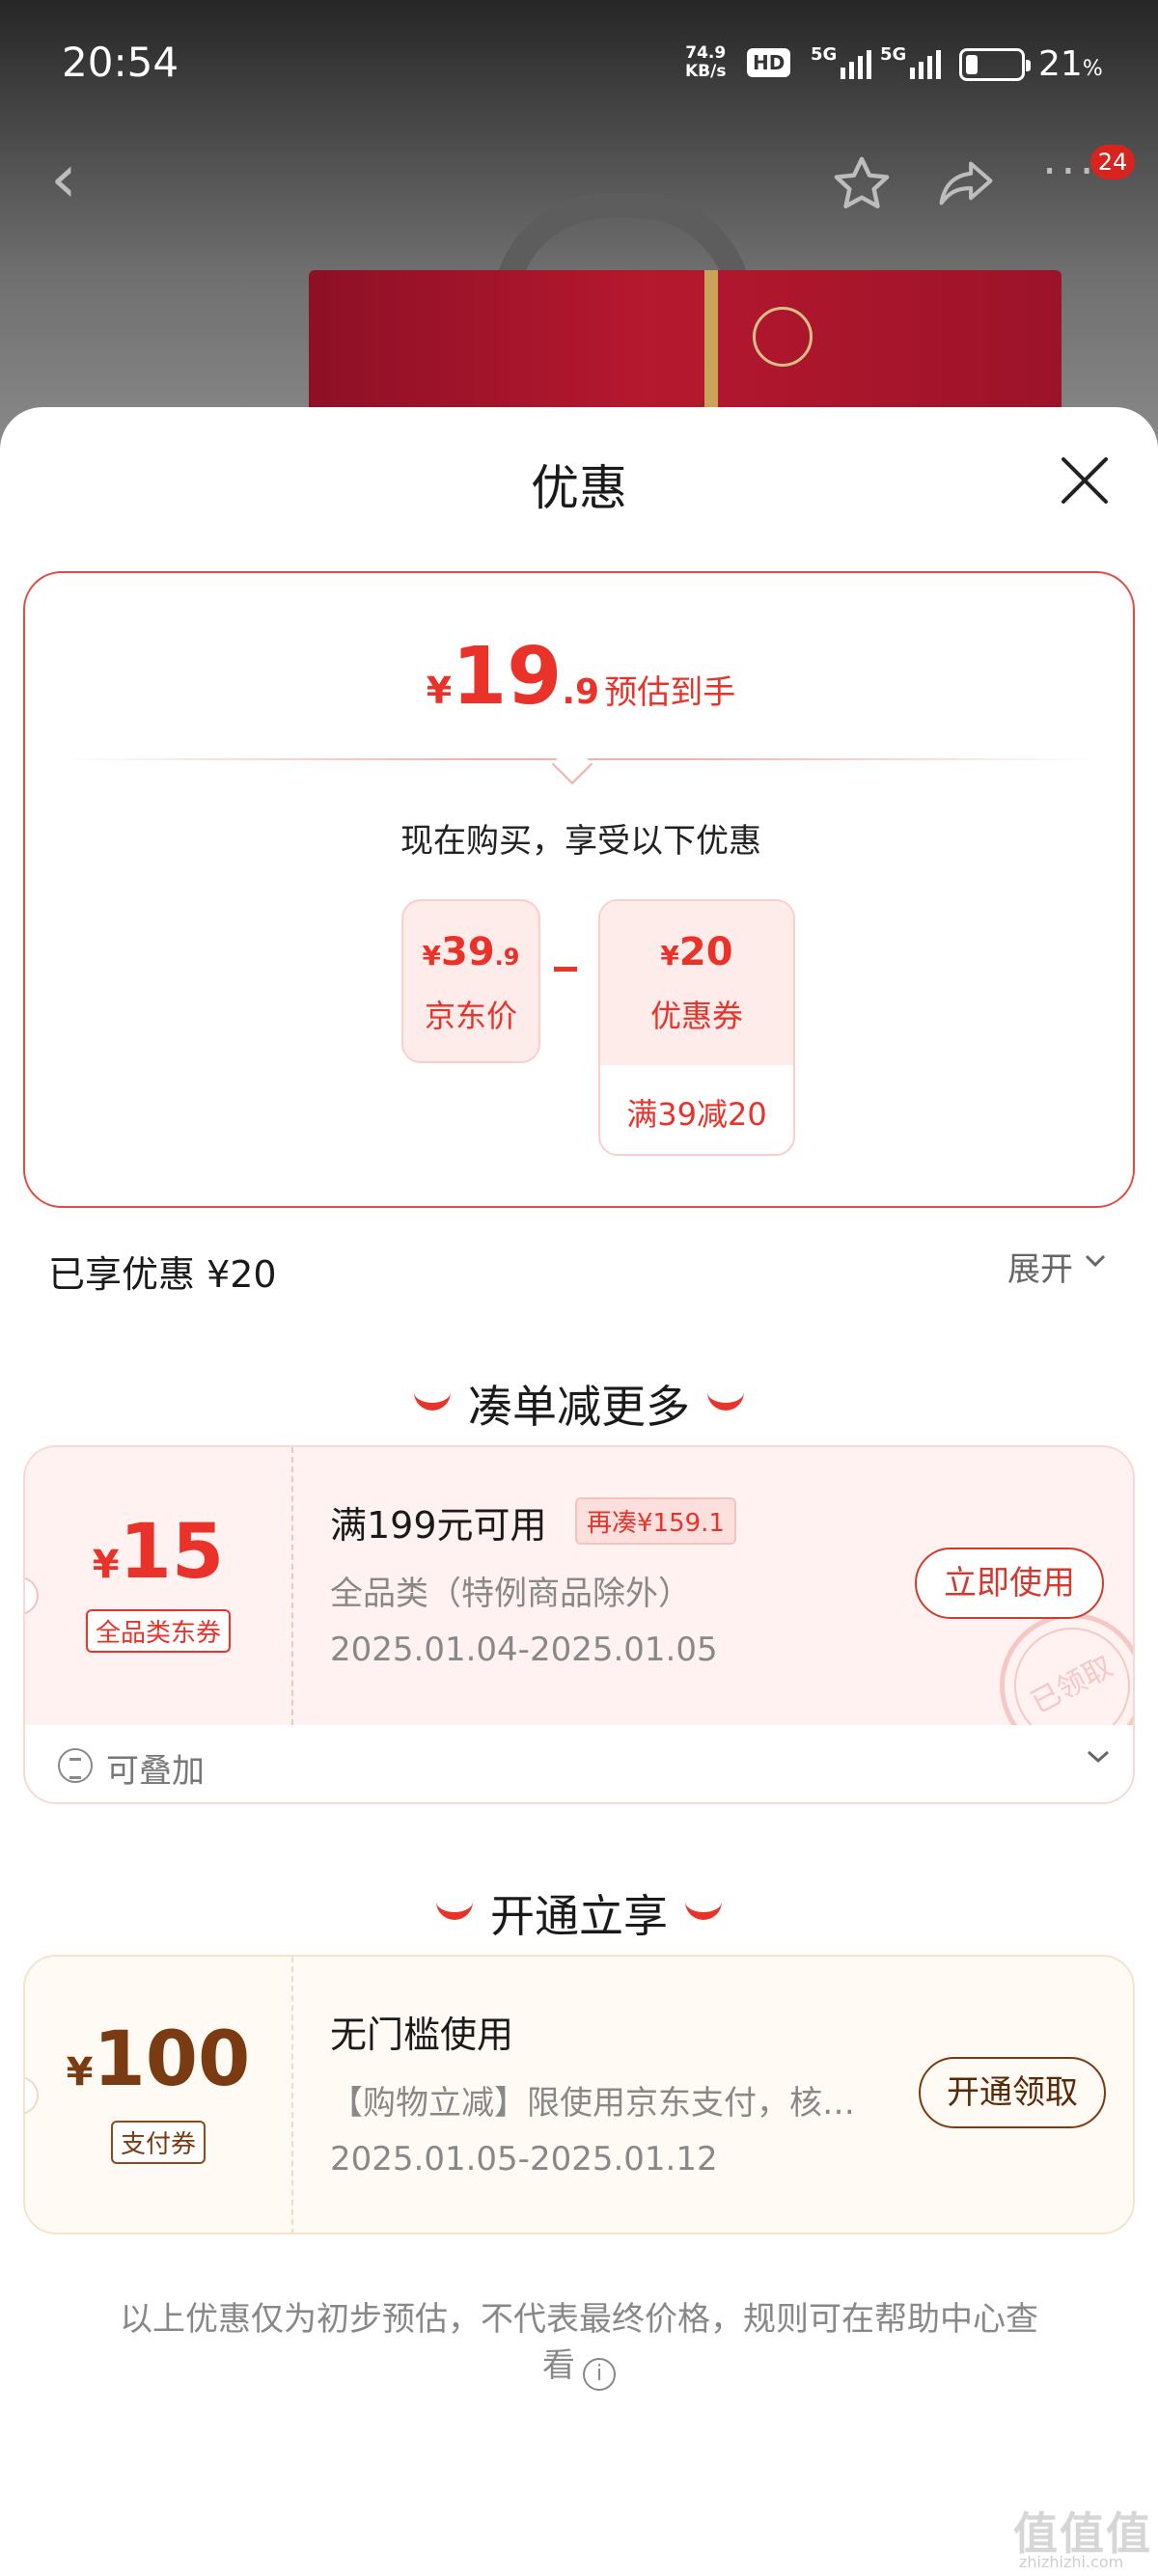 Image resolution: width=1158 pixels, height=2576 pixels. I want to click on section-title-combine: 凑单减更多, so click(579, 1404).